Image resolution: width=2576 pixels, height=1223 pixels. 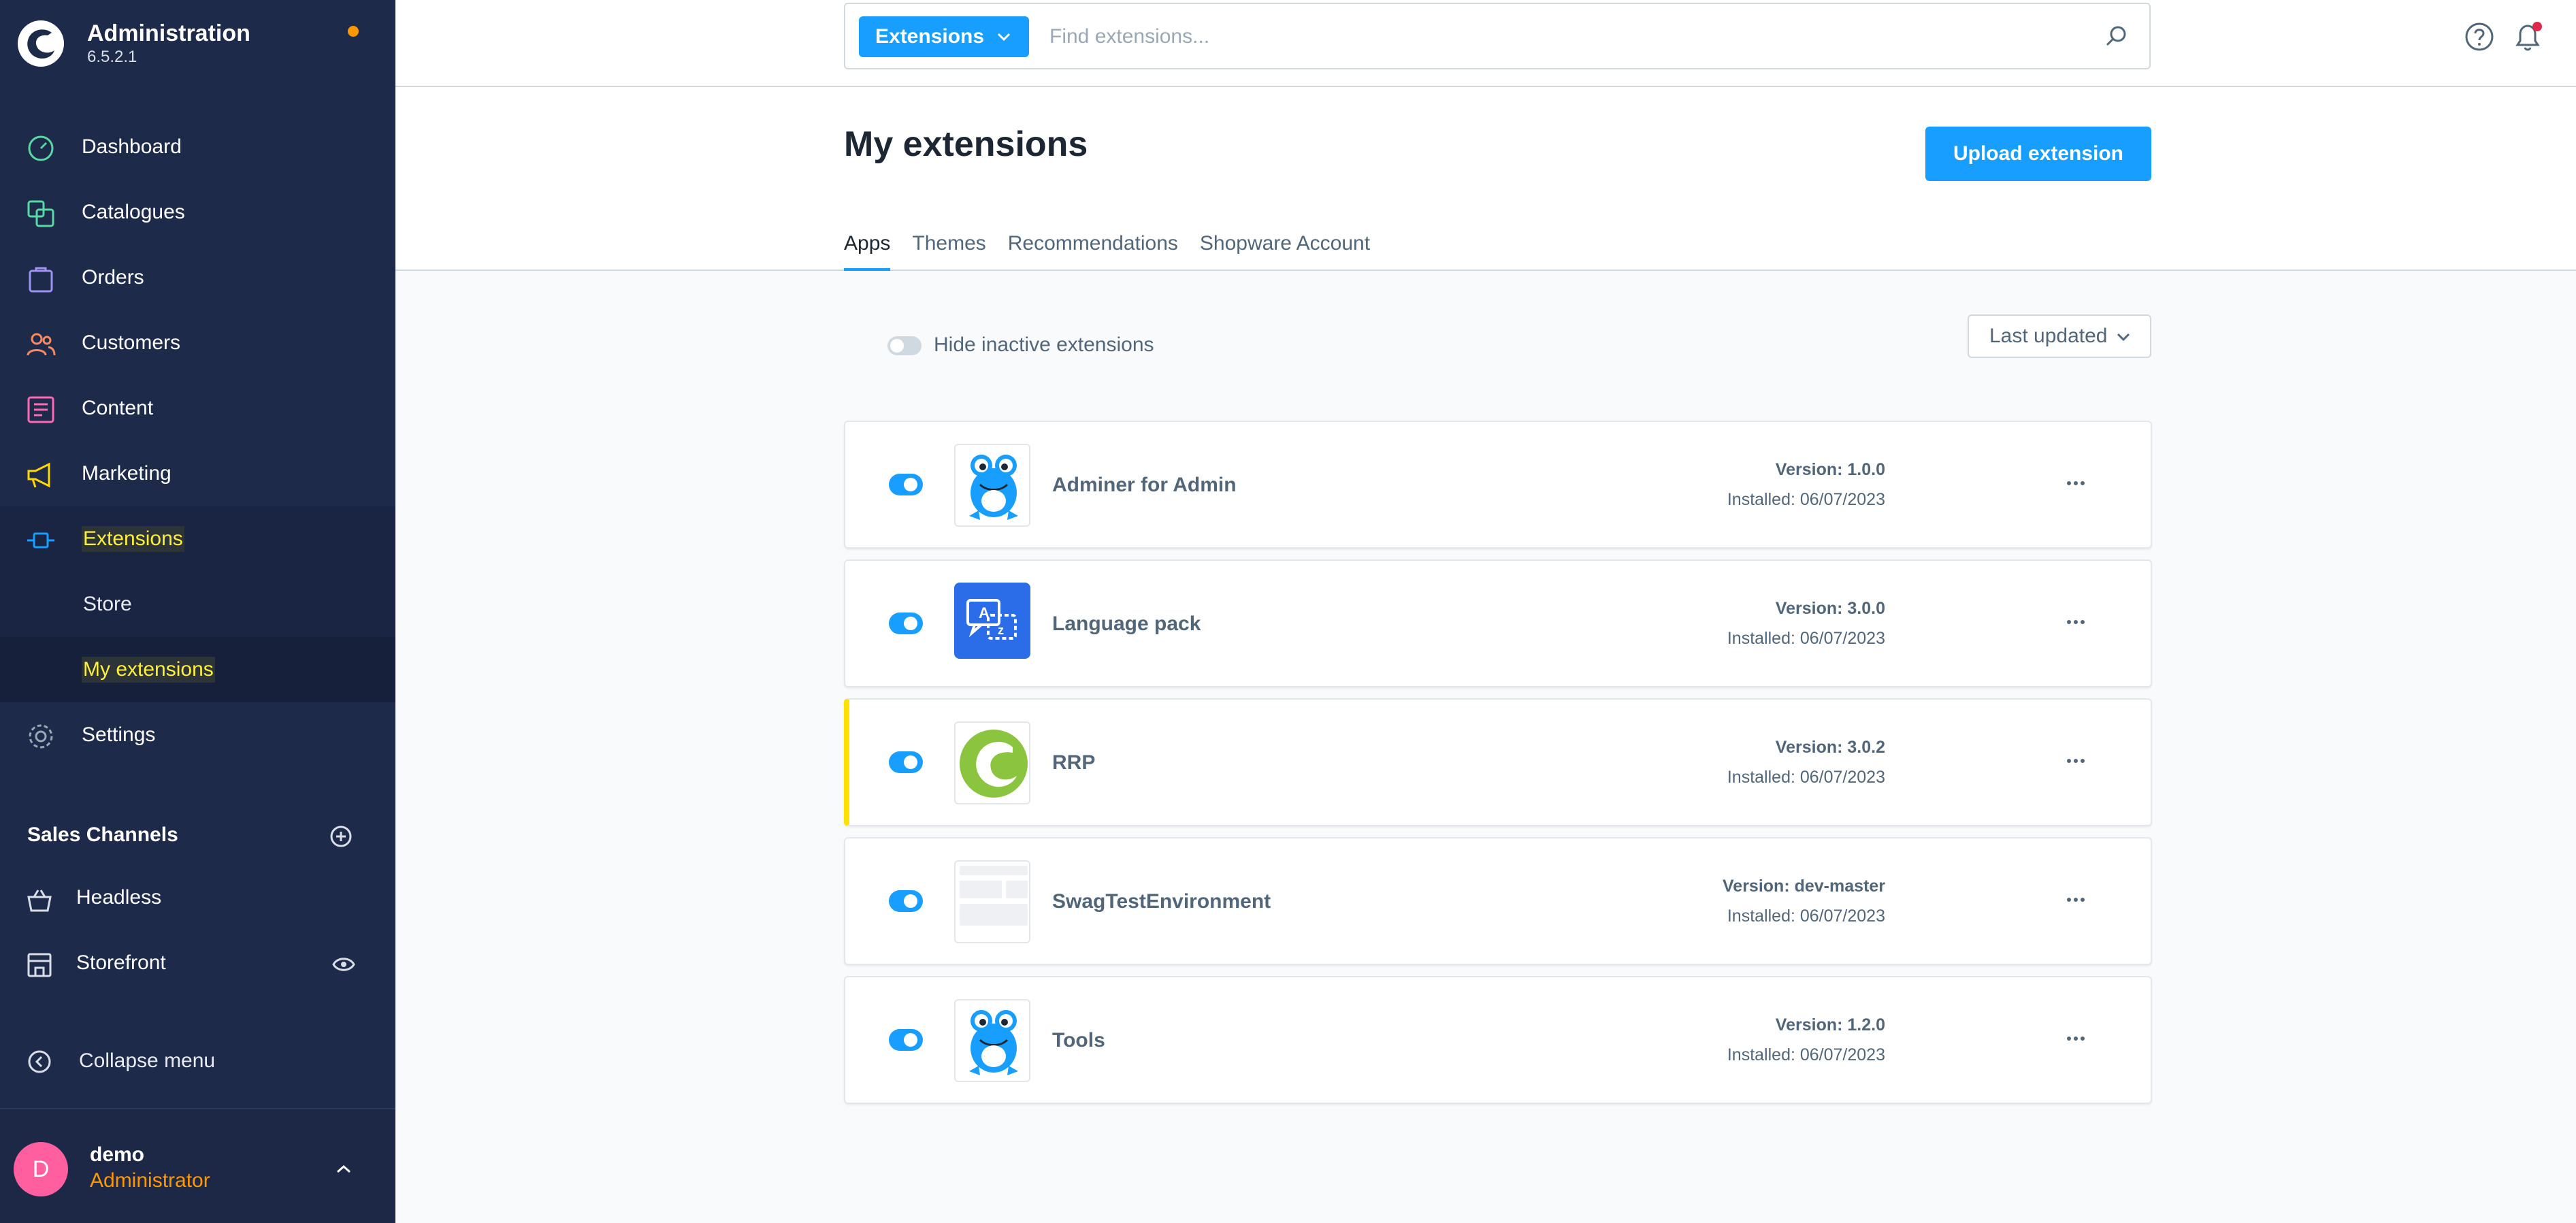 I want to click on nav-item-label: Store, so click(x=107, y=604).